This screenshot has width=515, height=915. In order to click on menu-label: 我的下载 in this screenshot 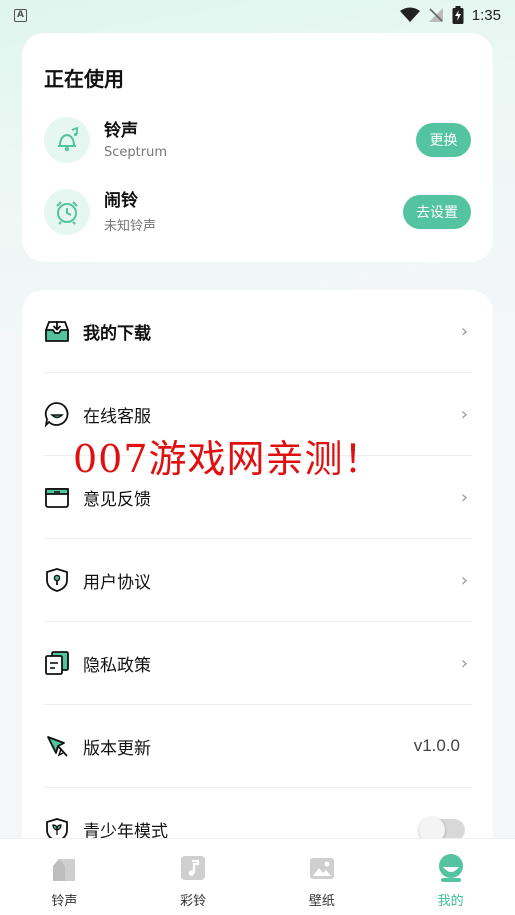, I will do `click(117, 333)`.